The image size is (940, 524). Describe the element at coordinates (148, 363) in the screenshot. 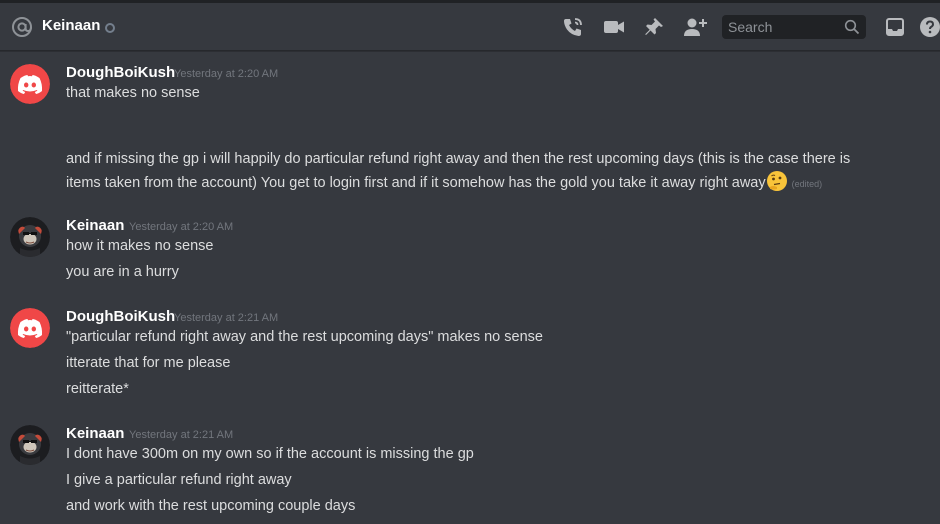

I see `message-text: itterate that for me please` at that location.